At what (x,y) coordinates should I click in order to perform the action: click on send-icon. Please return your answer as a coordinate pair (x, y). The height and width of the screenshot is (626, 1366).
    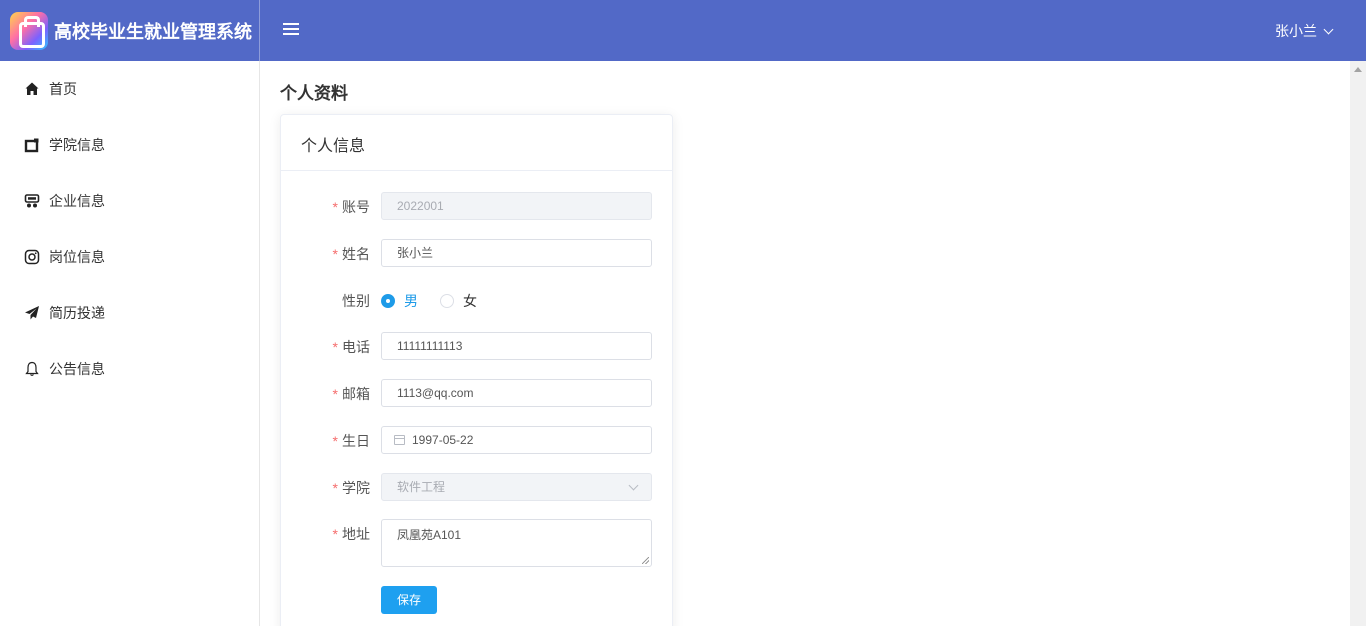
    Looking at the image, I should click on (32, 313).